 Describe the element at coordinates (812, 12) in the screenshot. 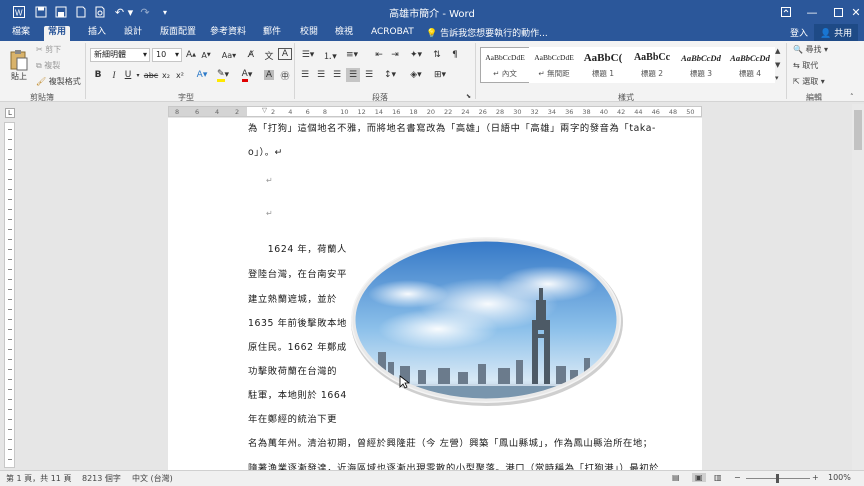

I see `minimize-icon: —` at that location.